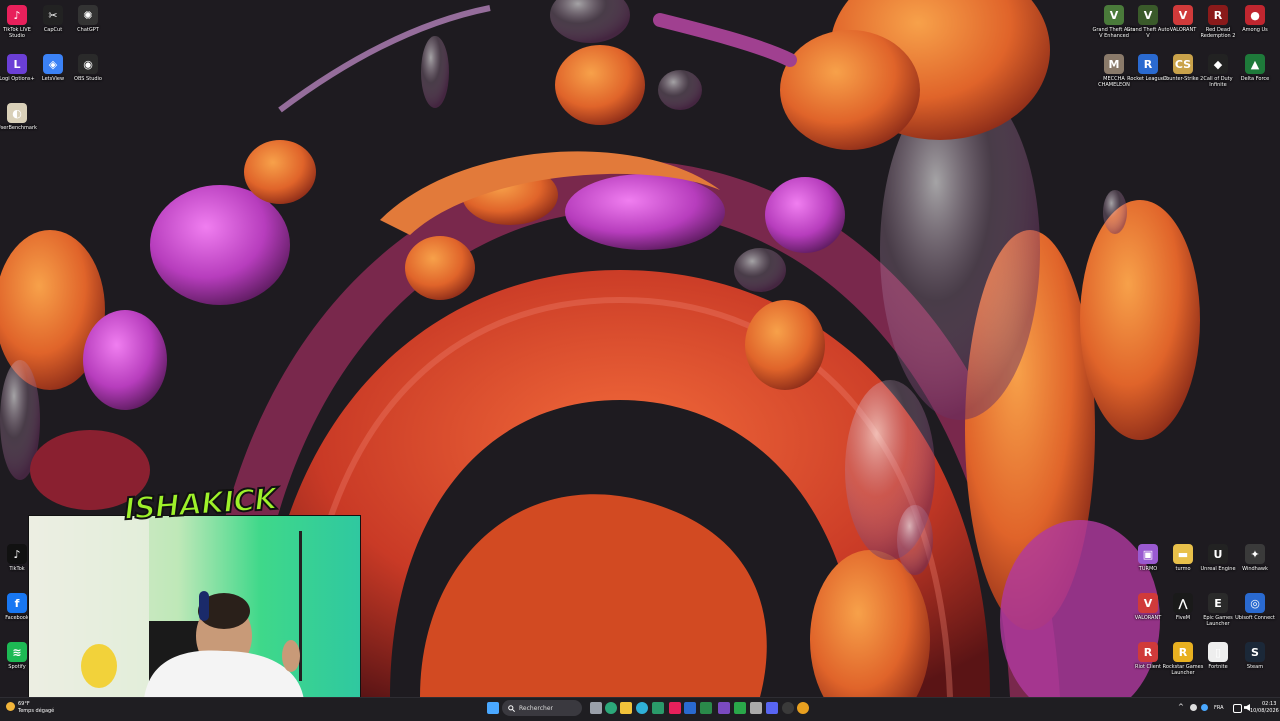  Describe the element at coordinates (1218, 15) in the screenshot. I see `rdr2-icon: R` at that location.